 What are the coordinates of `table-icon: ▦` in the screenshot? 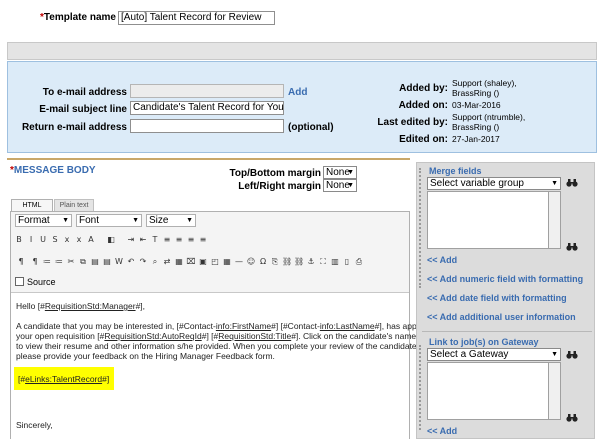 It's located at (227, 262).